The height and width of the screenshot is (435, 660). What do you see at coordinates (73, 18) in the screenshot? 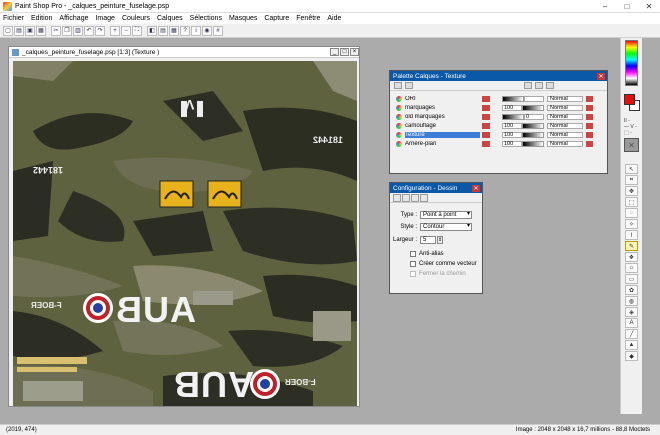
I see `menu-affichage: Affichage` at bounding box center [73, 18].